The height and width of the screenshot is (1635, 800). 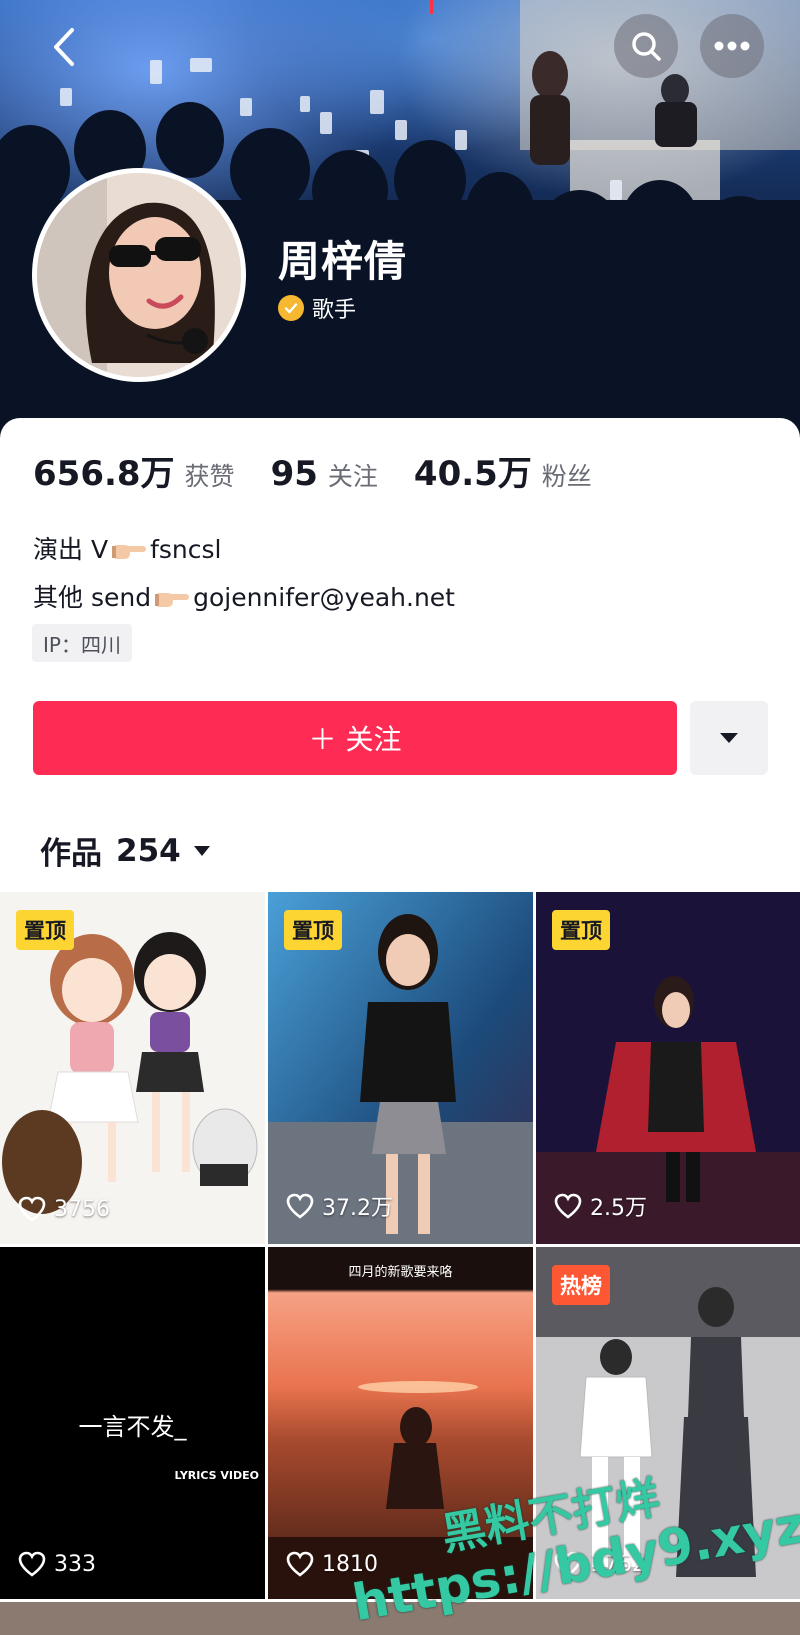 What do you see at coordinates (668, 1068) in the screenshot?
I see `video-tile: 置顶 2.5万` at bounding box center [668, 1068].